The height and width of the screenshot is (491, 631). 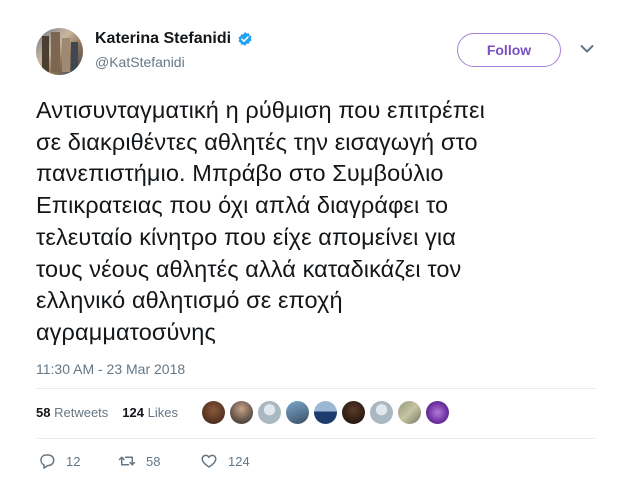 What do you see at coordinates (81, 412) in the screenshot?
I see `retweets-label: Retweets` at bounding box center [81, 412].